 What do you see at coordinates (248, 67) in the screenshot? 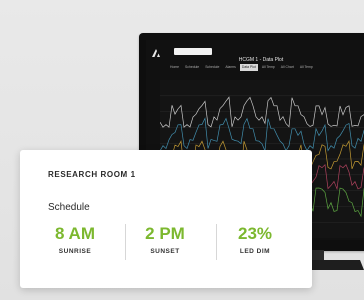
I see `screen-tab-active: Data Plot` at bounding box center [248, 67].